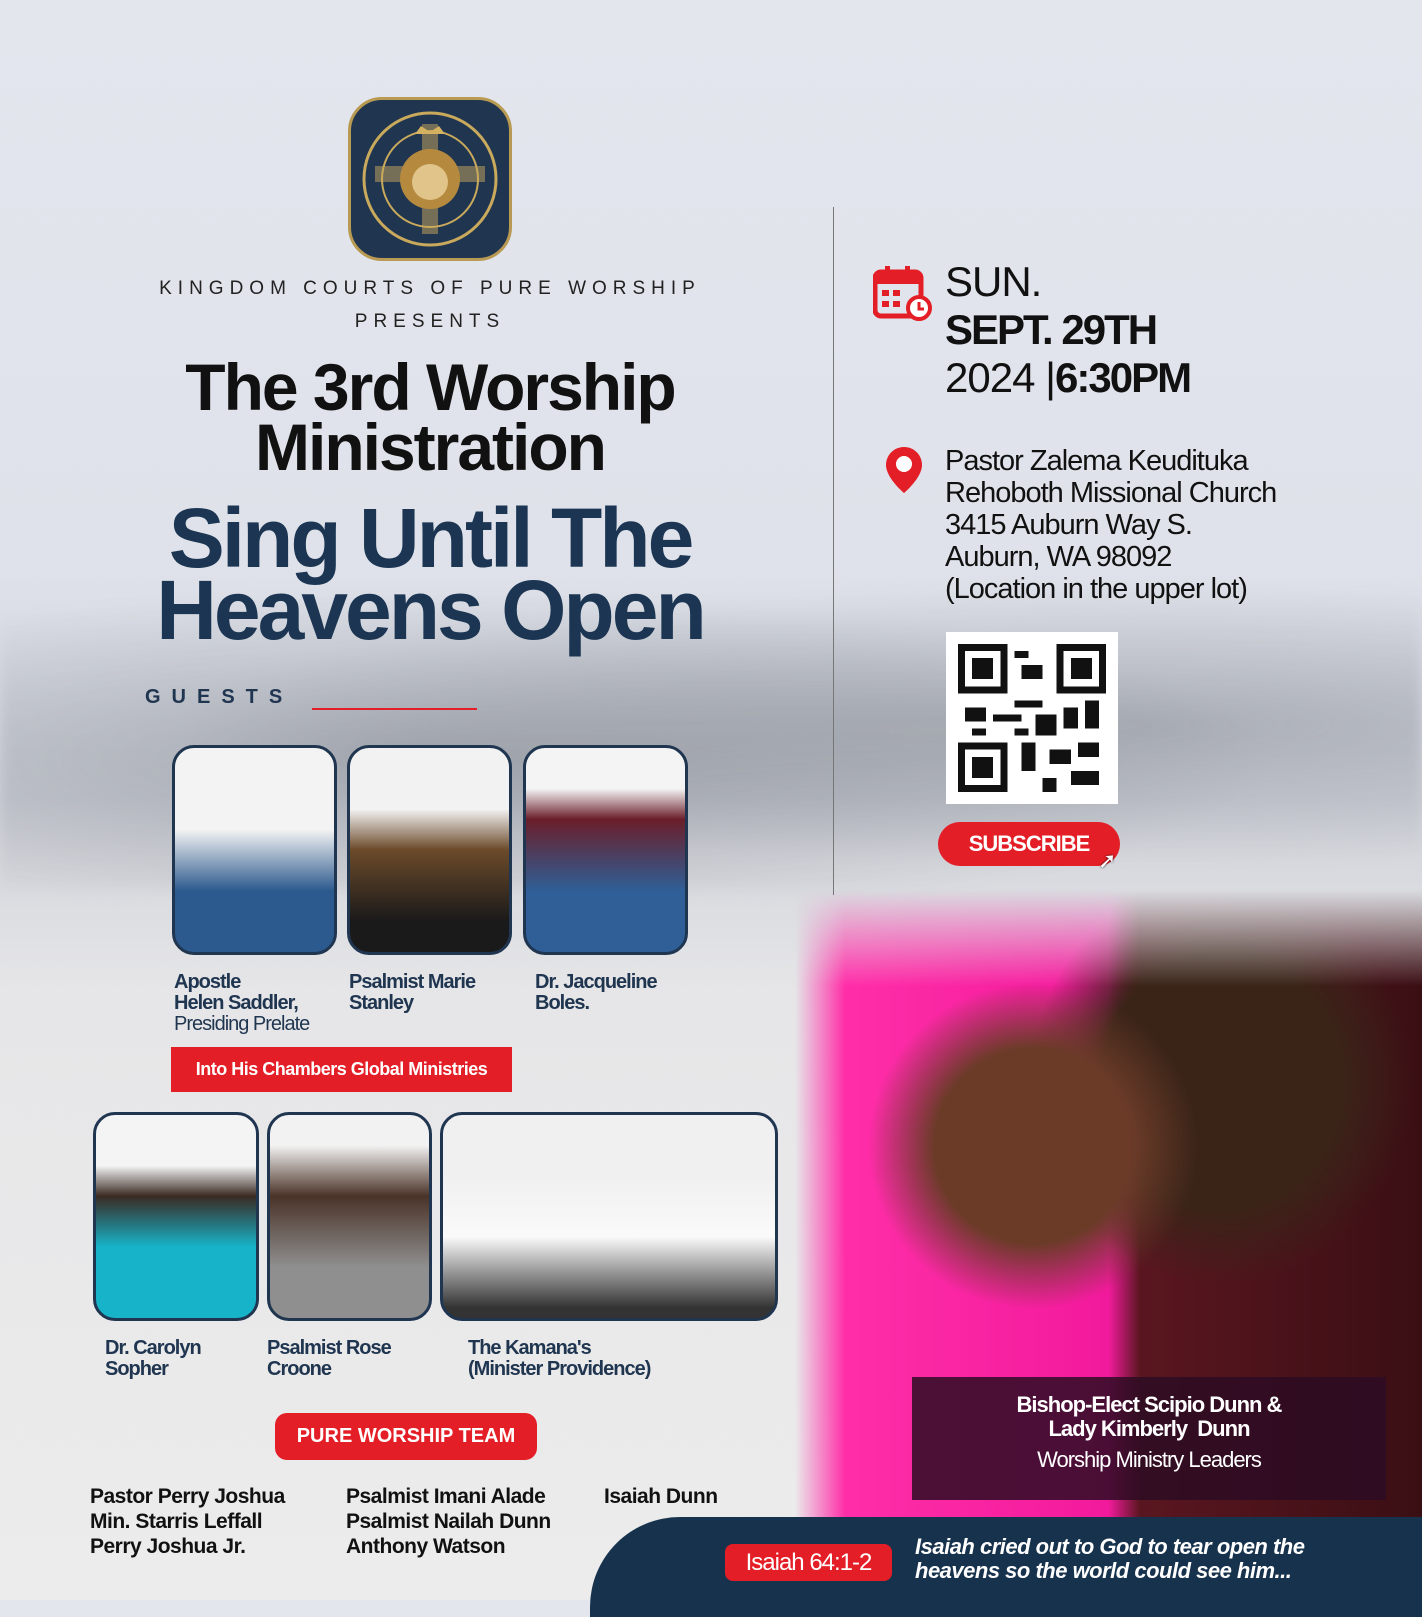 Image resolution: width=1422 pixels, height=1617 pixels. What do you see at coordinates (446, 1496) in the screenshot?
I see `team-member: Psalmist Imani Alade` at bounding box center [446, 1496].